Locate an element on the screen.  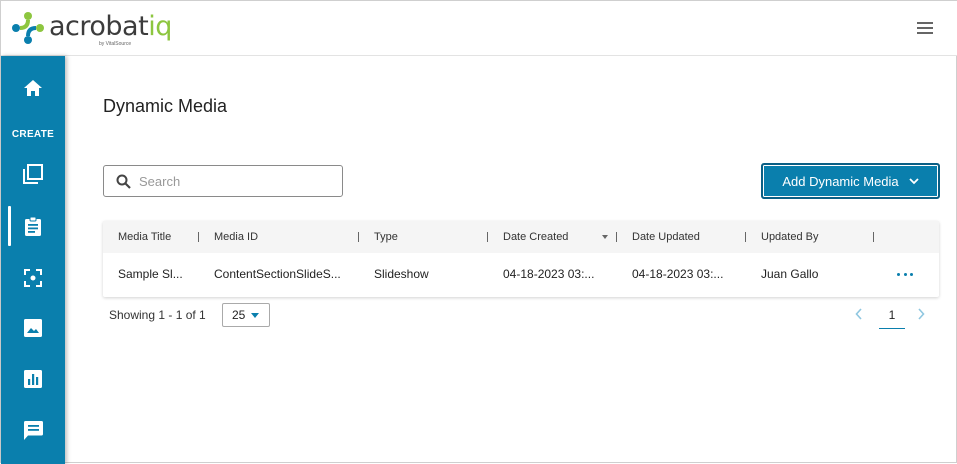
per-page-value: 25 is located at coordinates (239, 315).